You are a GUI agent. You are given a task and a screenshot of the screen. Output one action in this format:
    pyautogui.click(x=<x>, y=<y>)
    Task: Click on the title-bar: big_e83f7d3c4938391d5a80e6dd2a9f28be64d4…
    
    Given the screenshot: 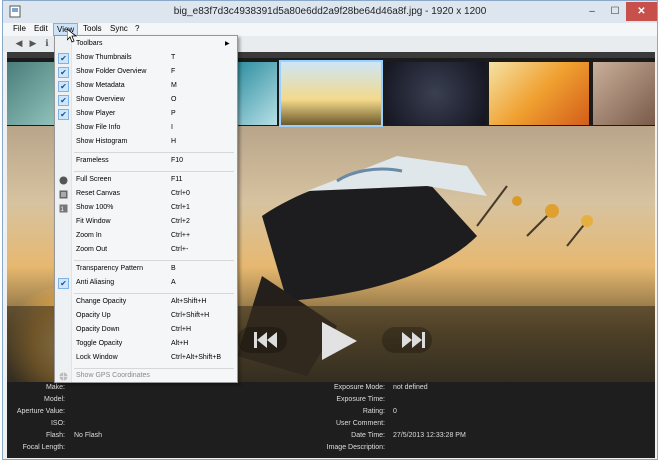 What is the action you would take?
    pyautogui.click(x=330, y=12)
    